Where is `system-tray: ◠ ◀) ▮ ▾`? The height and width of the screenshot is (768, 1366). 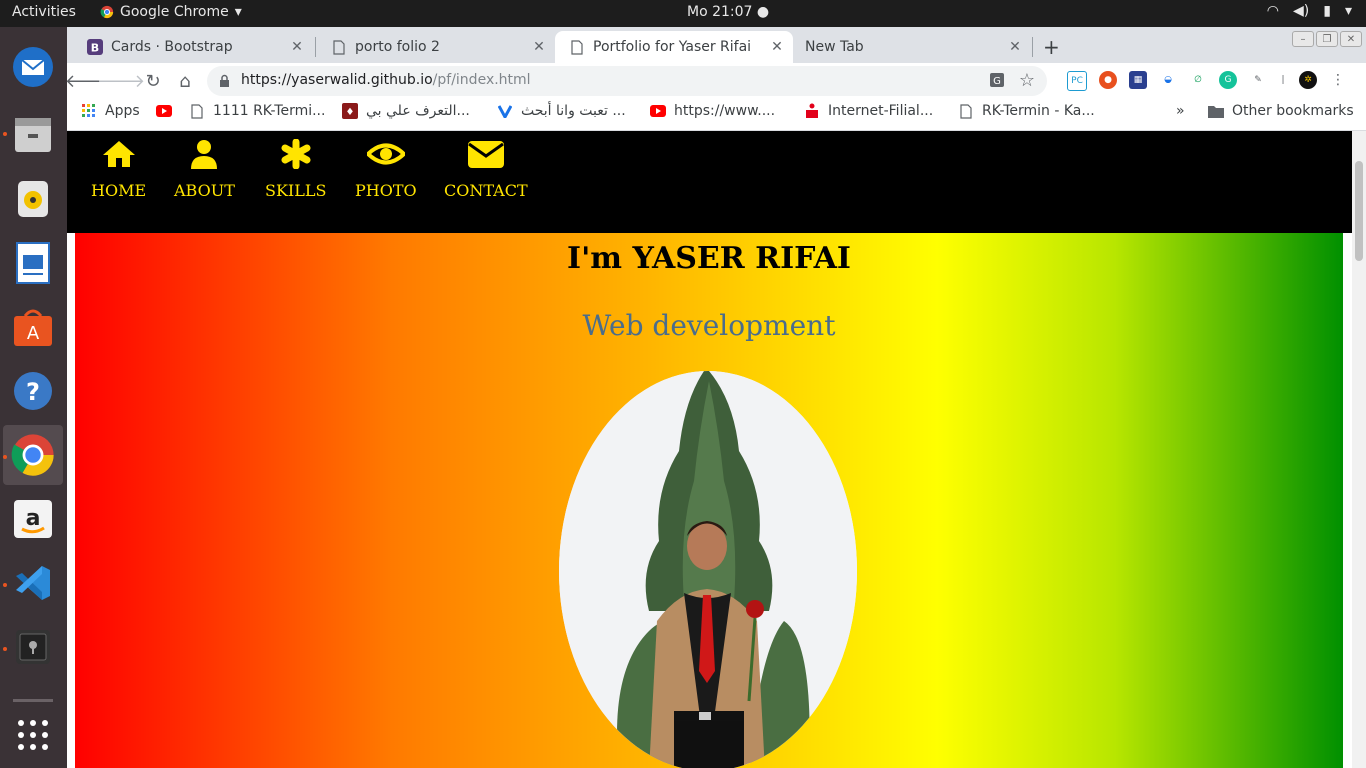 system-tray: ◠ ◀) ▮ ▾ is located at coordinates (1309, 11).